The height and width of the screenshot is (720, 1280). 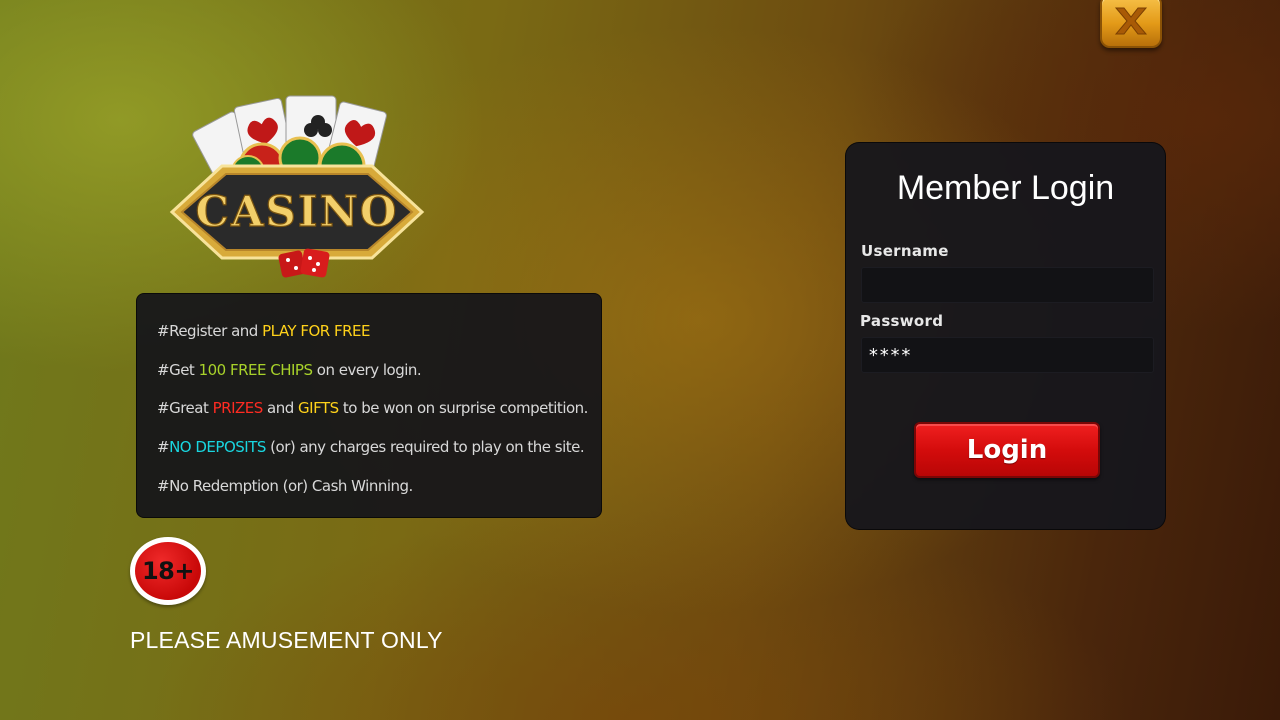 I want to click on promo-info-segment: NO DEPOSITS, so click(x=217, y=447).